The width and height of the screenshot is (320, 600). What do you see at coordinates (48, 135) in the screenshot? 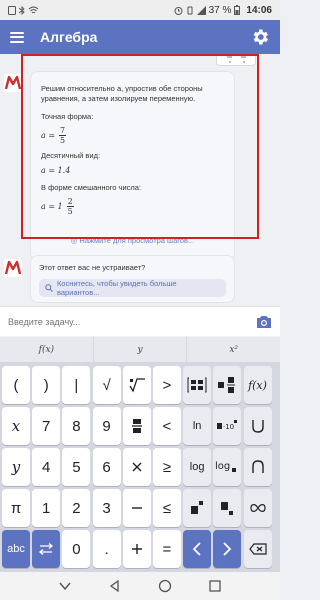
I see `exact-lhs: a =` at bounding box center [48, 135].